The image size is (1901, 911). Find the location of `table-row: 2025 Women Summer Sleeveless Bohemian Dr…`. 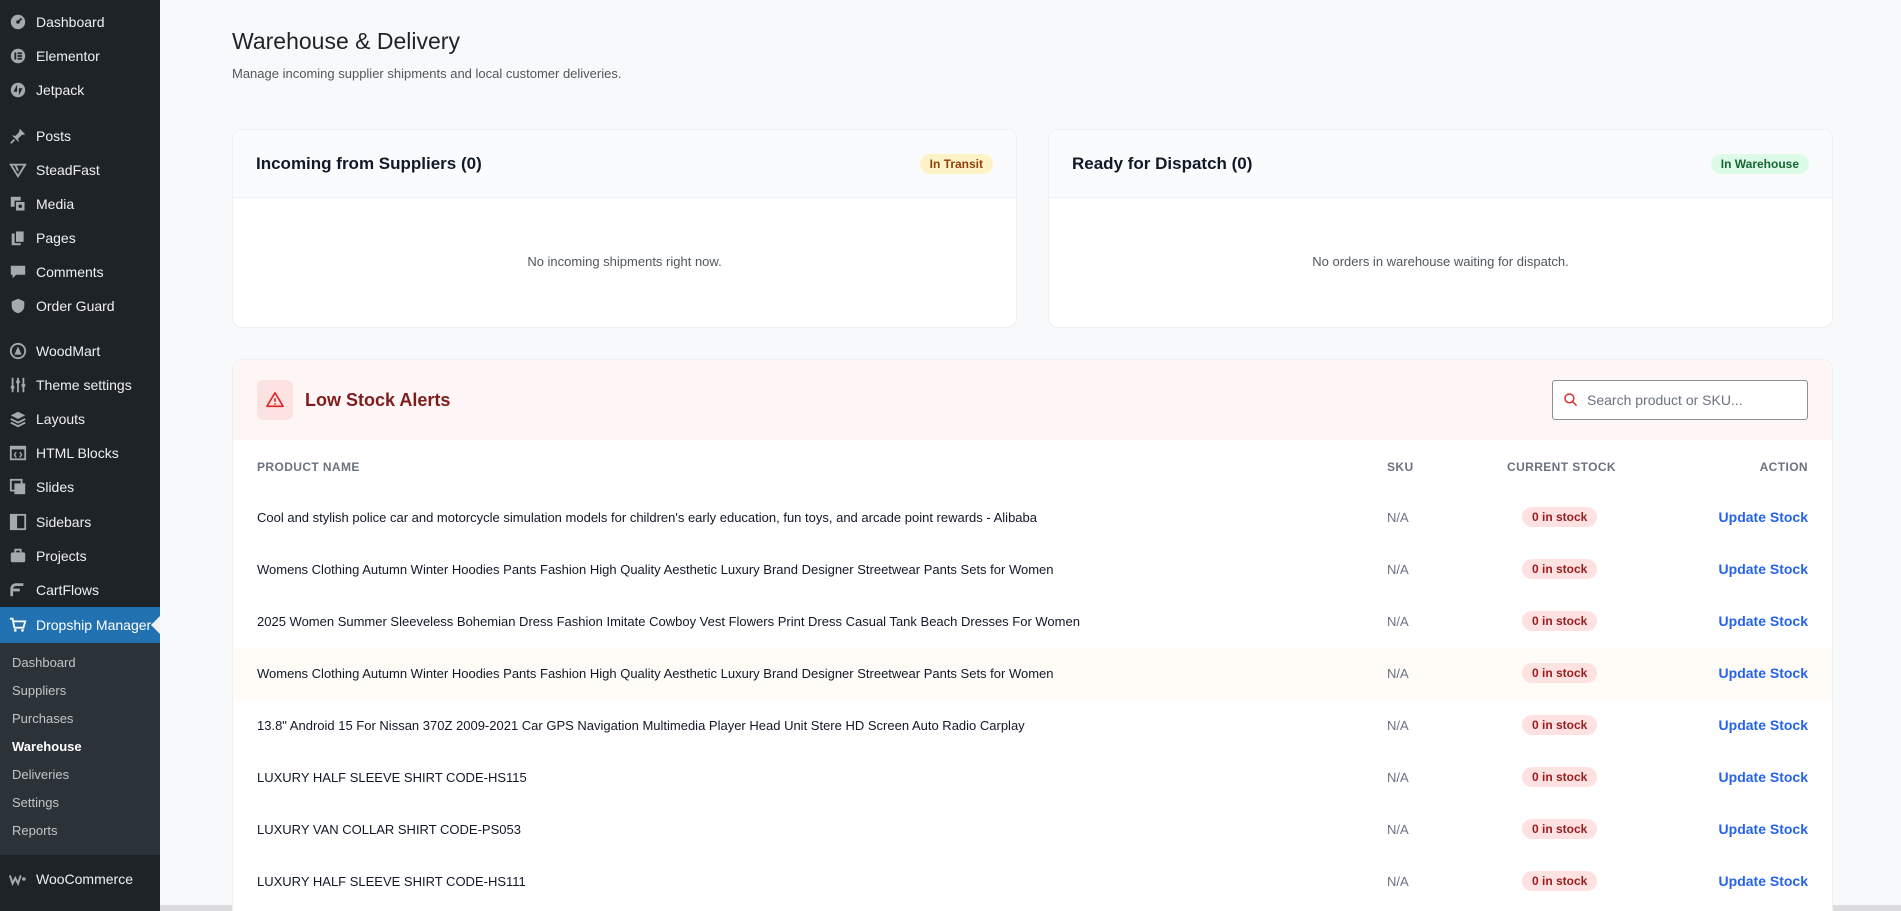

table-row: 2025 Women Summer Sleeveless Bohemian Dr… is located at coordinates (1032, 622).